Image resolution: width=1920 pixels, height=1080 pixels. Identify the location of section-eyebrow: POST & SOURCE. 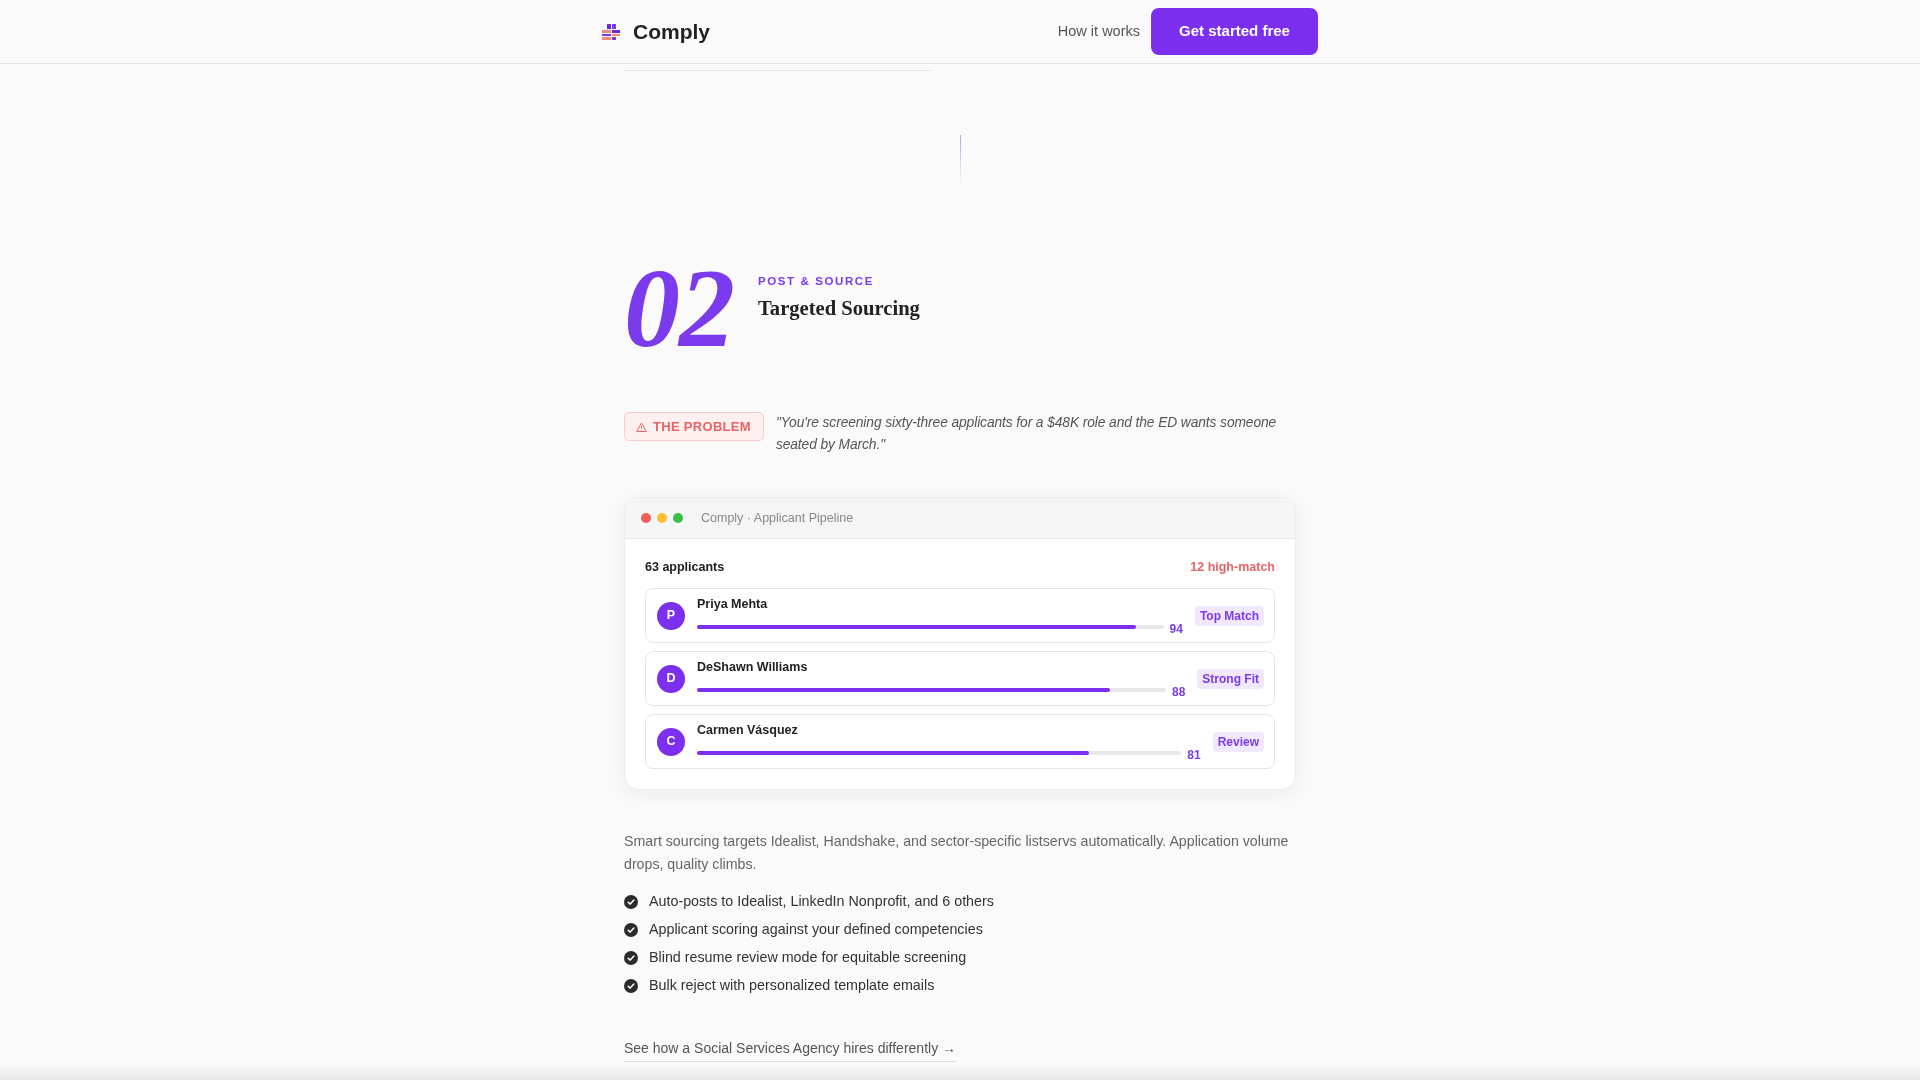
(816, 281).